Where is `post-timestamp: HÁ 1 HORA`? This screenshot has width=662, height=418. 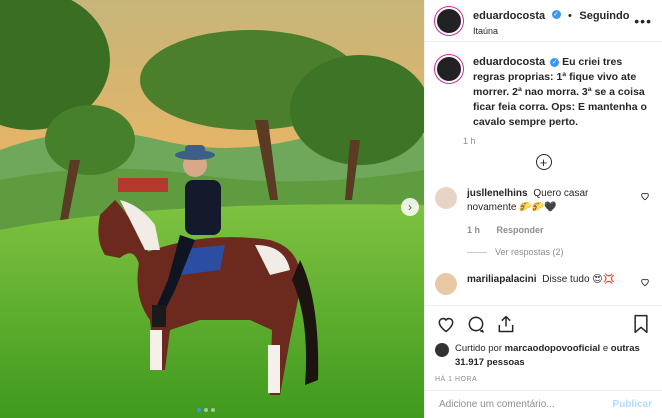
post-timestamp: HÁ 1 HORA is located at coordinates (543, 379).